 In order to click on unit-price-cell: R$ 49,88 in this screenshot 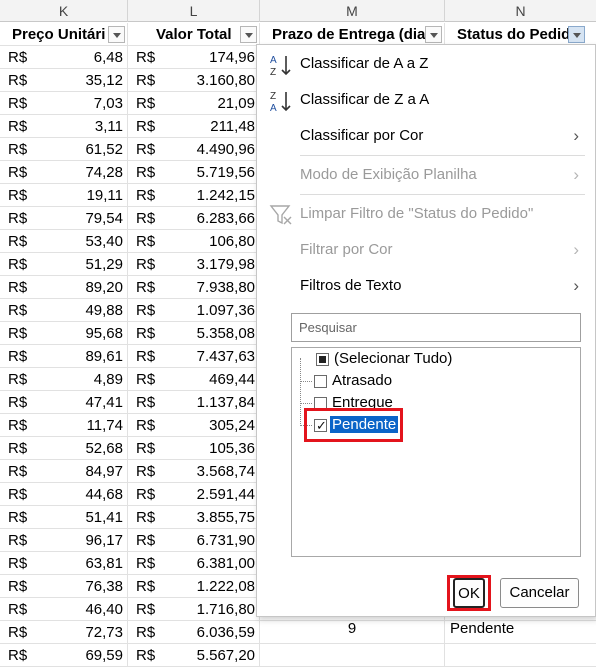, I will do `click(64, 310)`.